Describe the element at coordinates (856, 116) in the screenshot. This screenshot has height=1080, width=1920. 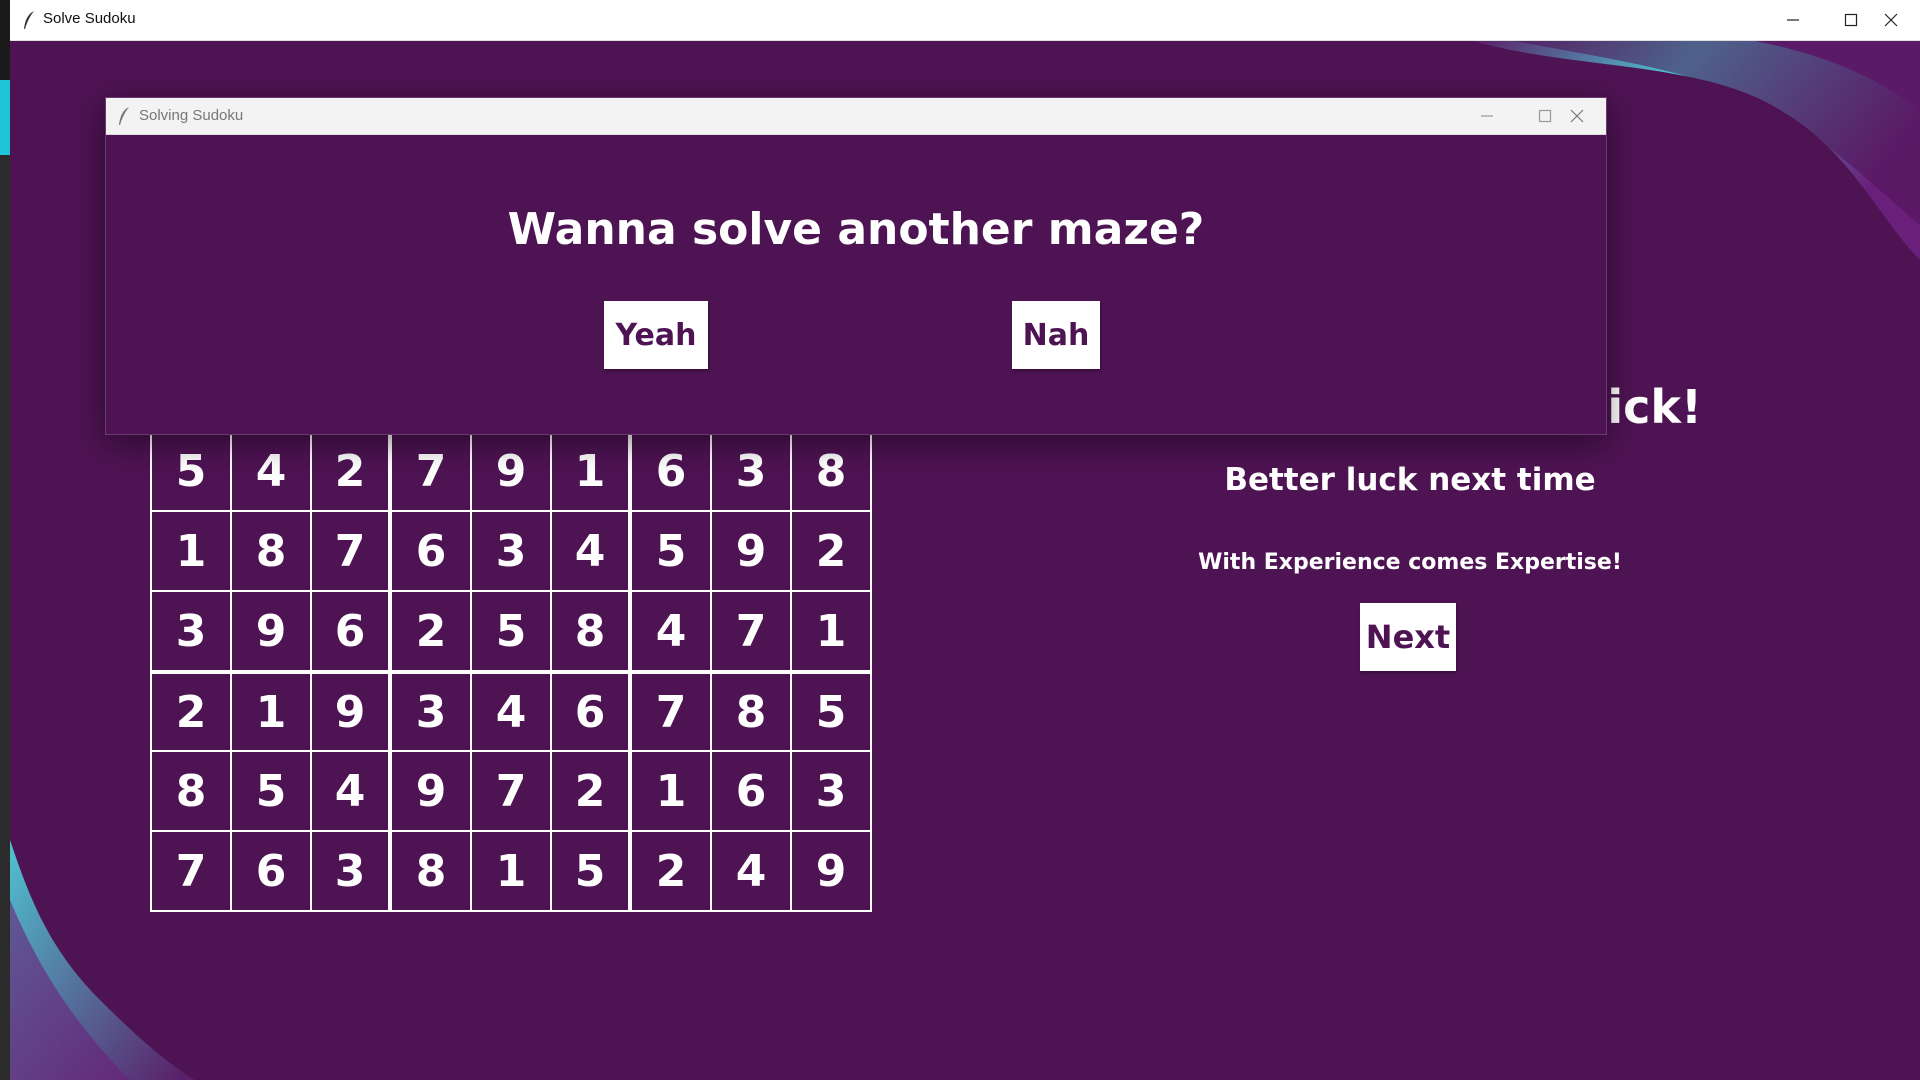
I see `dialog-title-bar: Solving Sudoku` at that location.